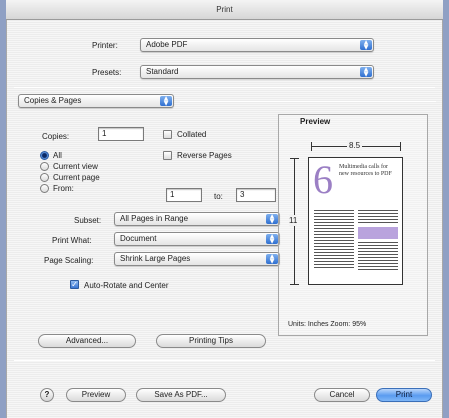 The width and height of the screenshot is (449, 418). I want to click on page-scaling-label: Page Scaling:, so click(69, 260).